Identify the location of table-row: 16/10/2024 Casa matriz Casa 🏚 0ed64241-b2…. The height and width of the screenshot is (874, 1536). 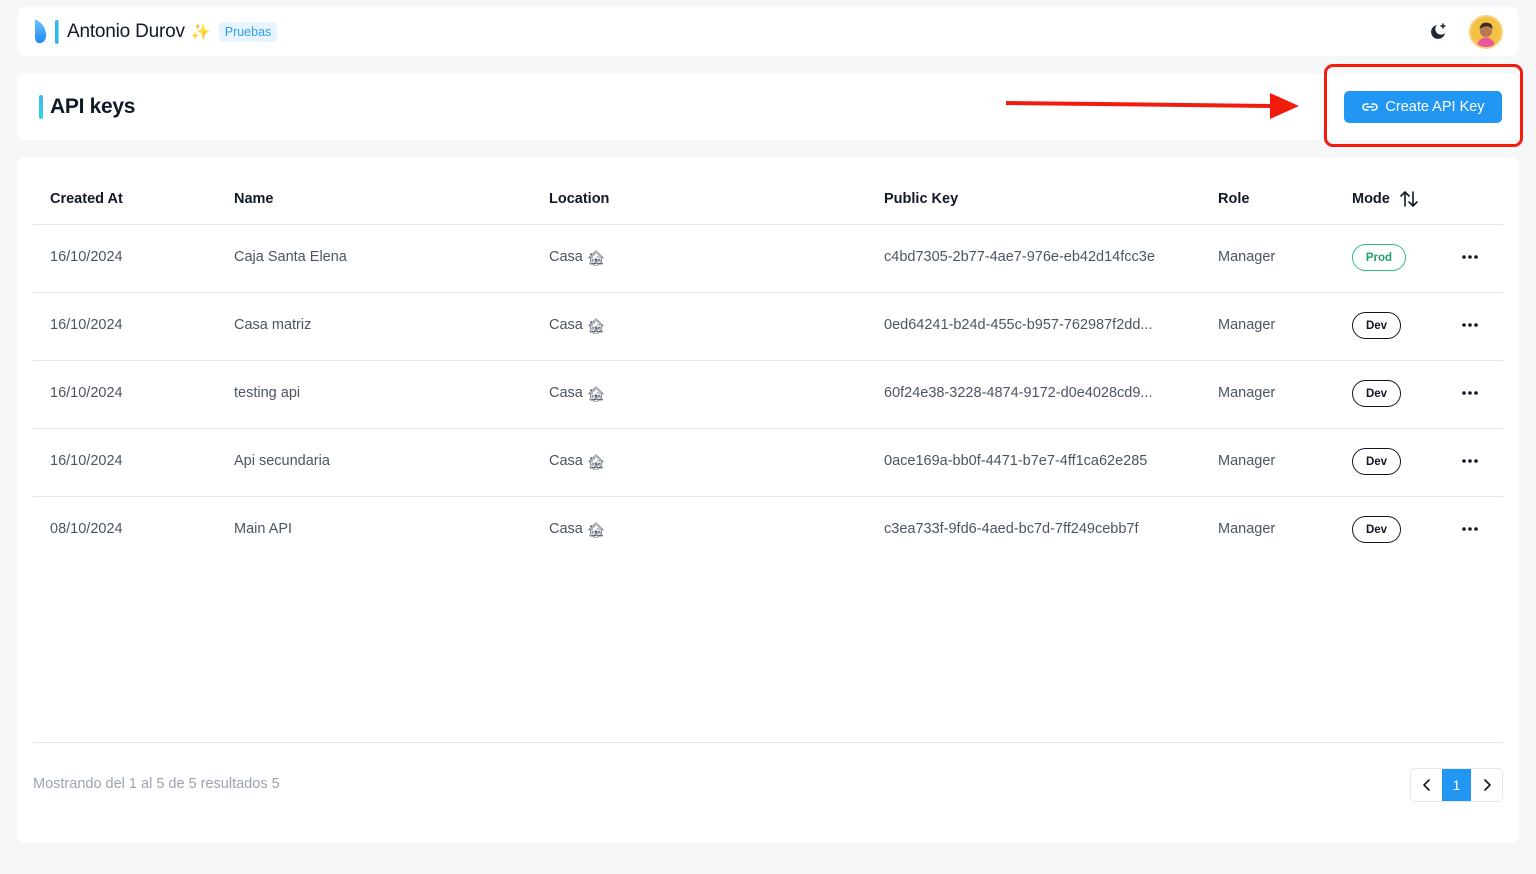
(768, 327).